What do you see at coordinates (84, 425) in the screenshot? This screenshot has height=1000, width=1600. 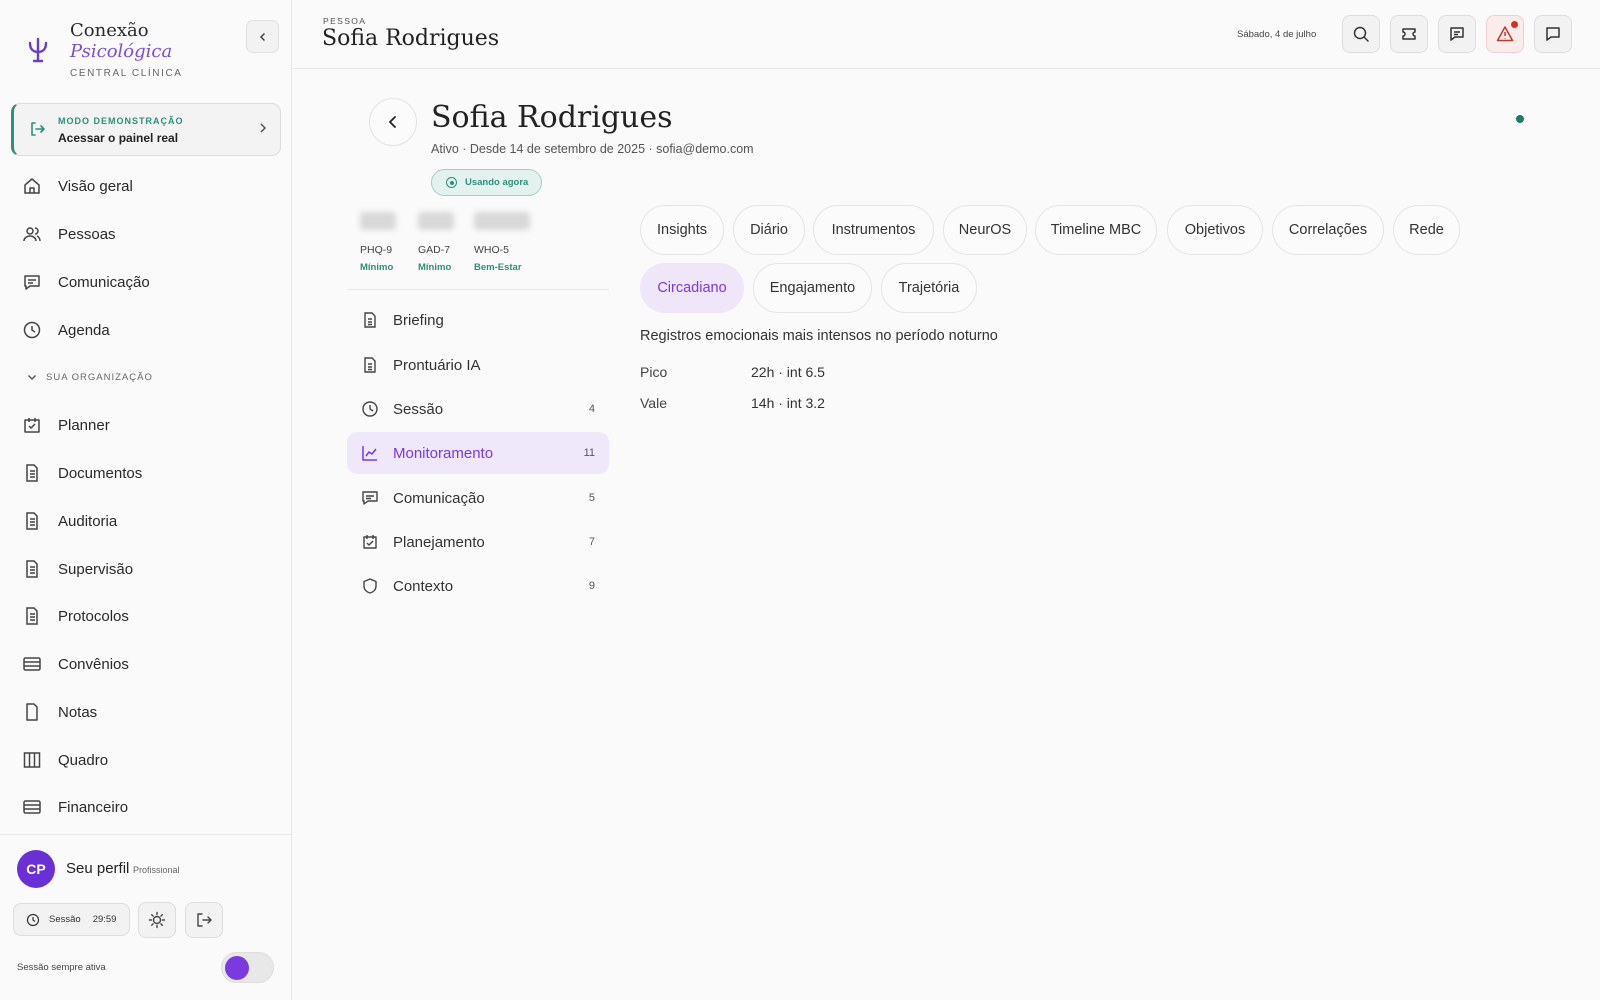 I see `nav-label: Planner` at bounding box center [84, 425].